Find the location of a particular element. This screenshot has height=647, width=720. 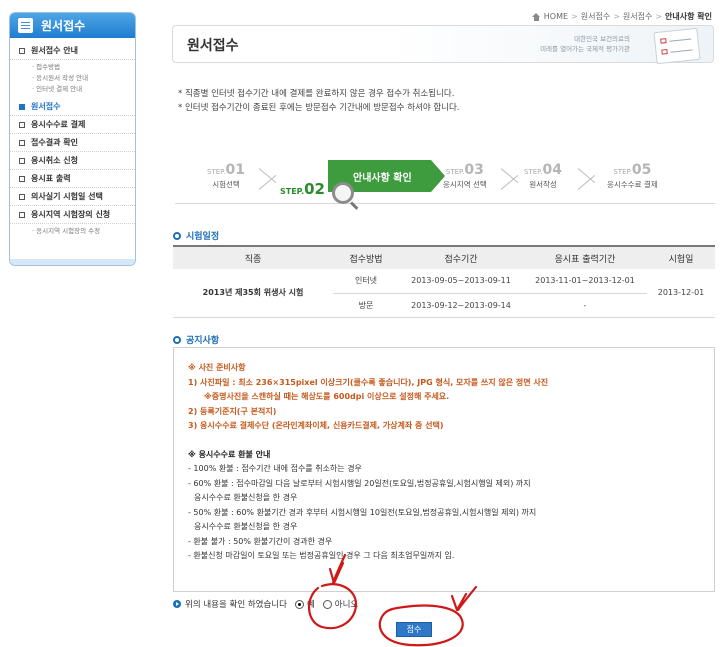

table-header: 접수방법 is located at coordinates (366, 257).